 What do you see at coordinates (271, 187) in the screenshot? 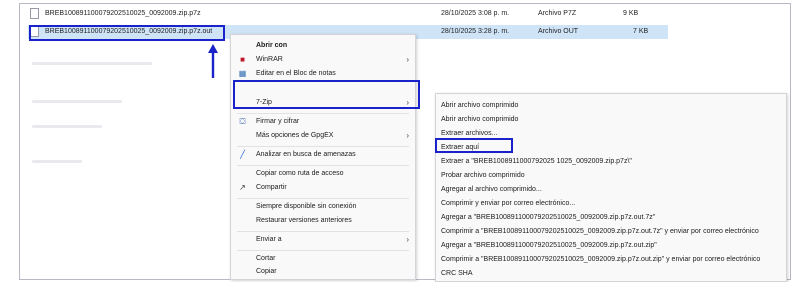
I see `menu-item-label: Compartir` at bounding box center [271, 187].